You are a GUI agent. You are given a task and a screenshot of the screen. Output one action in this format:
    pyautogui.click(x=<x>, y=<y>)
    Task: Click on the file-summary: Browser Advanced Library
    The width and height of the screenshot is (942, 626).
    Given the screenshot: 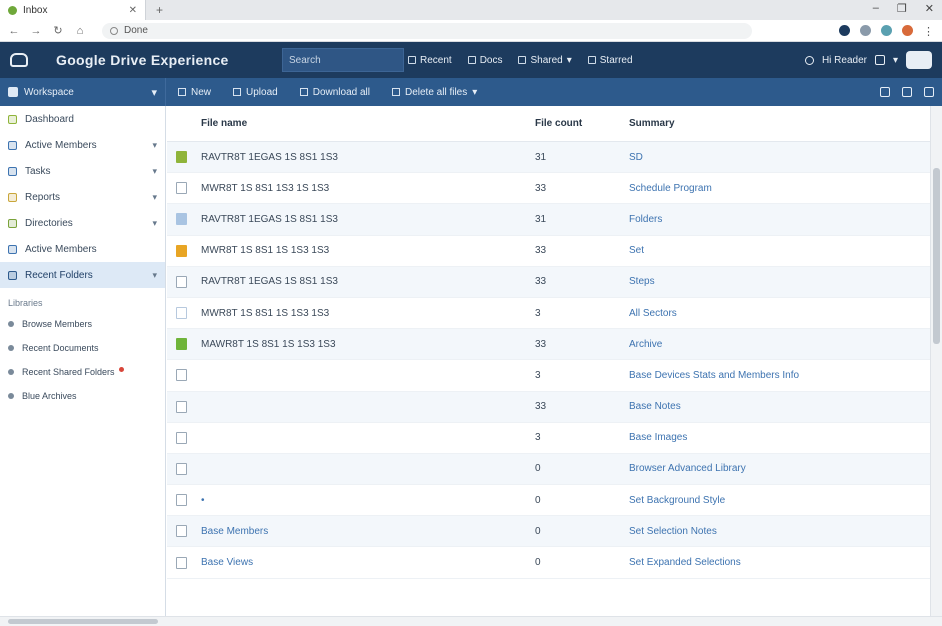 What is the action you would take?
    pyautogui.click(x=687, y=468)
    